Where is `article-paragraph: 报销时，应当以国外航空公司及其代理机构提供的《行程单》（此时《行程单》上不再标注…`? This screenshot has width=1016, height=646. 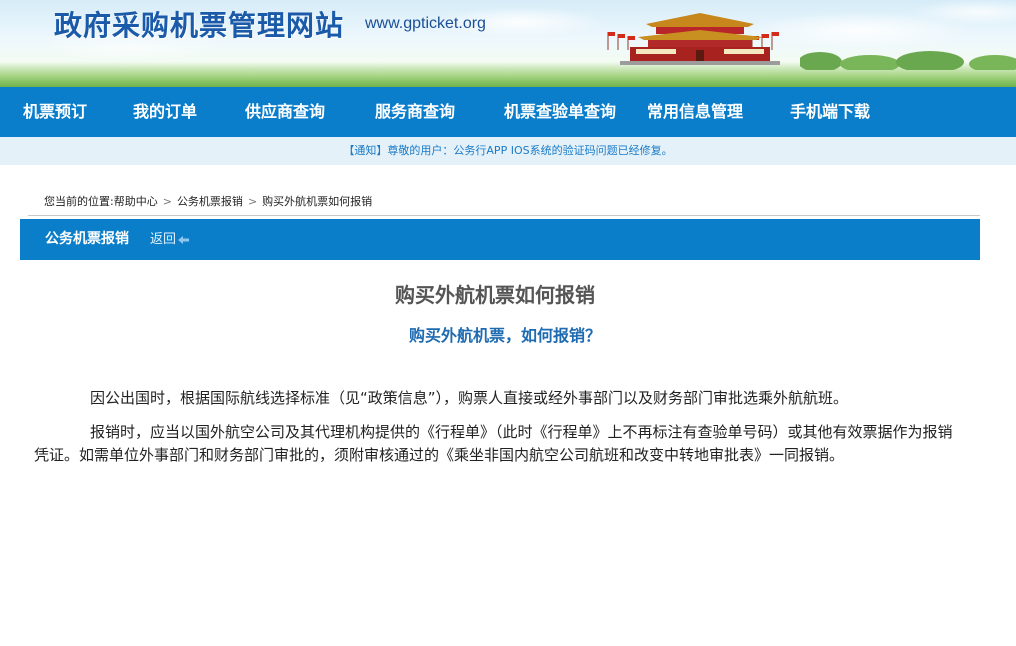
article-paragraph: 报销时，应当以国外航空公司及其代理机构提供的《行程单》（此时《行程单》上不再标注… is located at coordinates (493, 443).